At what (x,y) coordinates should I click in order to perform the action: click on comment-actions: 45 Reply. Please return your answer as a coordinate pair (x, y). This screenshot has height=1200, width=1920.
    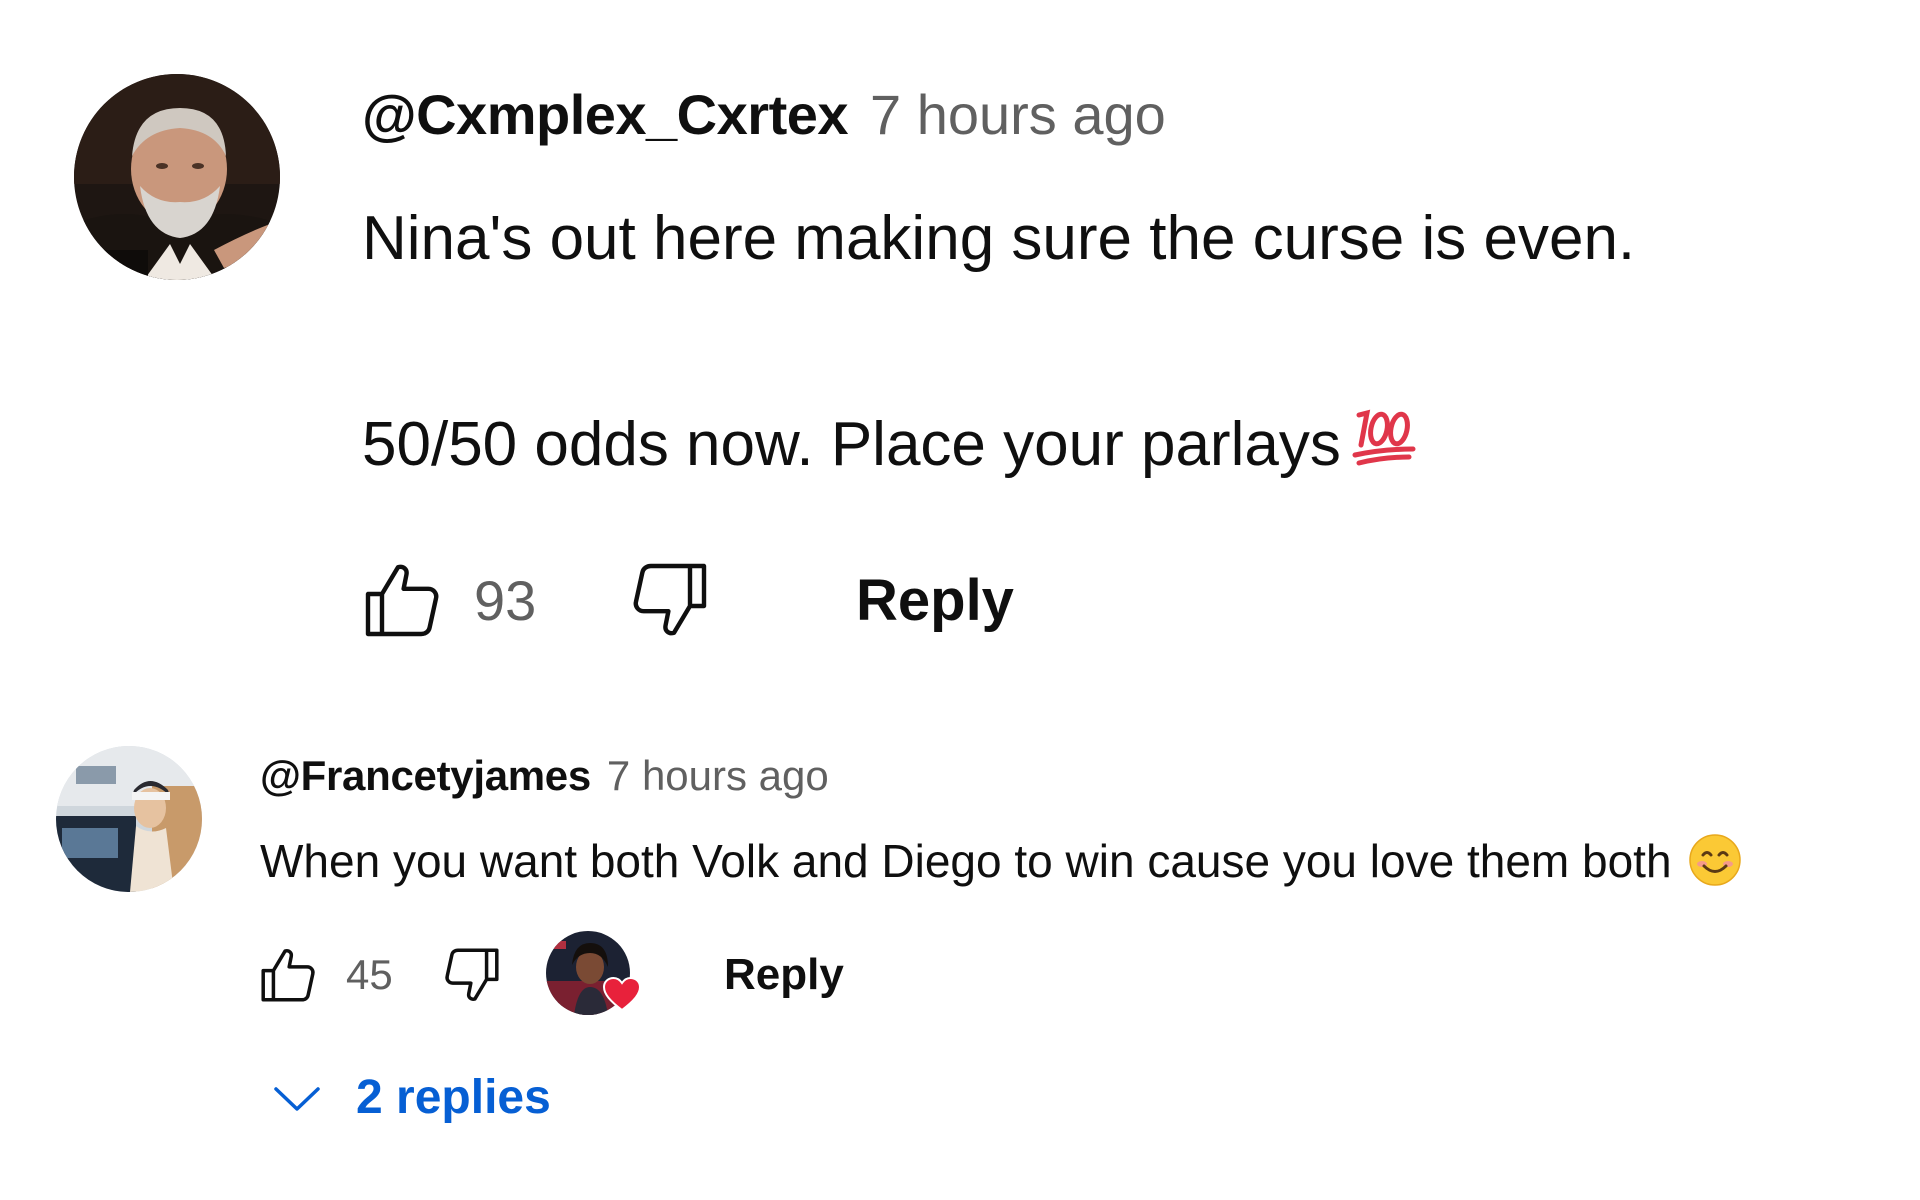
    Looking at the image, I should click on (548, 975).